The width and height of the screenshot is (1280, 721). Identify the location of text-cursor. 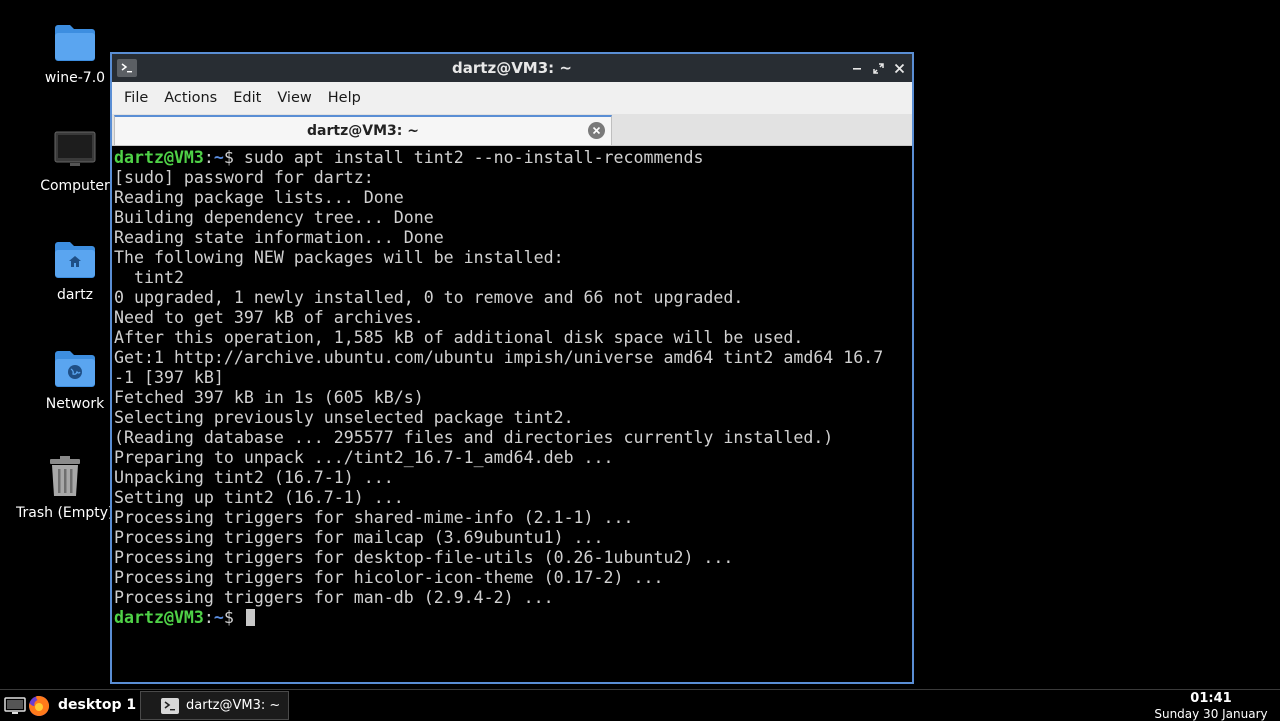
(250, 617).